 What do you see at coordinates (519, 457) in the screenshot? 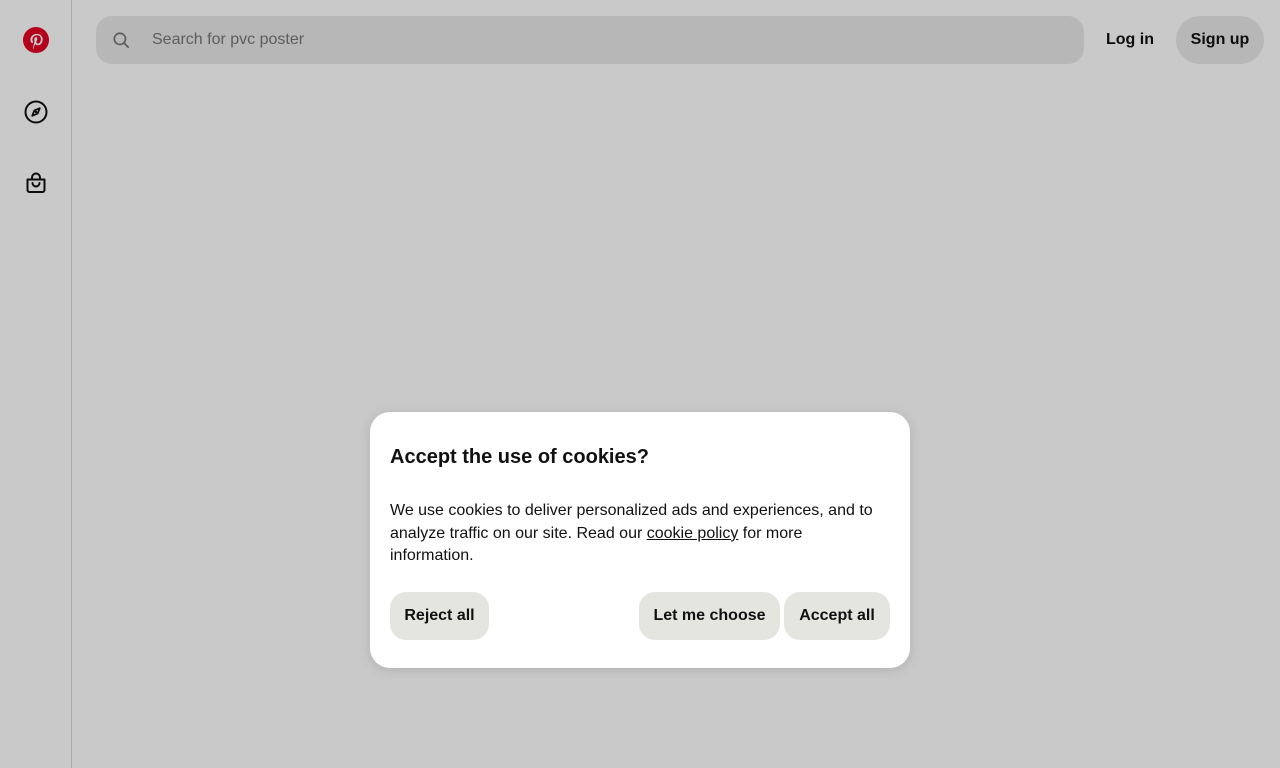
I see `cookie-dialog-title: Accept the use of cookies?` at bounding box center [519, 457].